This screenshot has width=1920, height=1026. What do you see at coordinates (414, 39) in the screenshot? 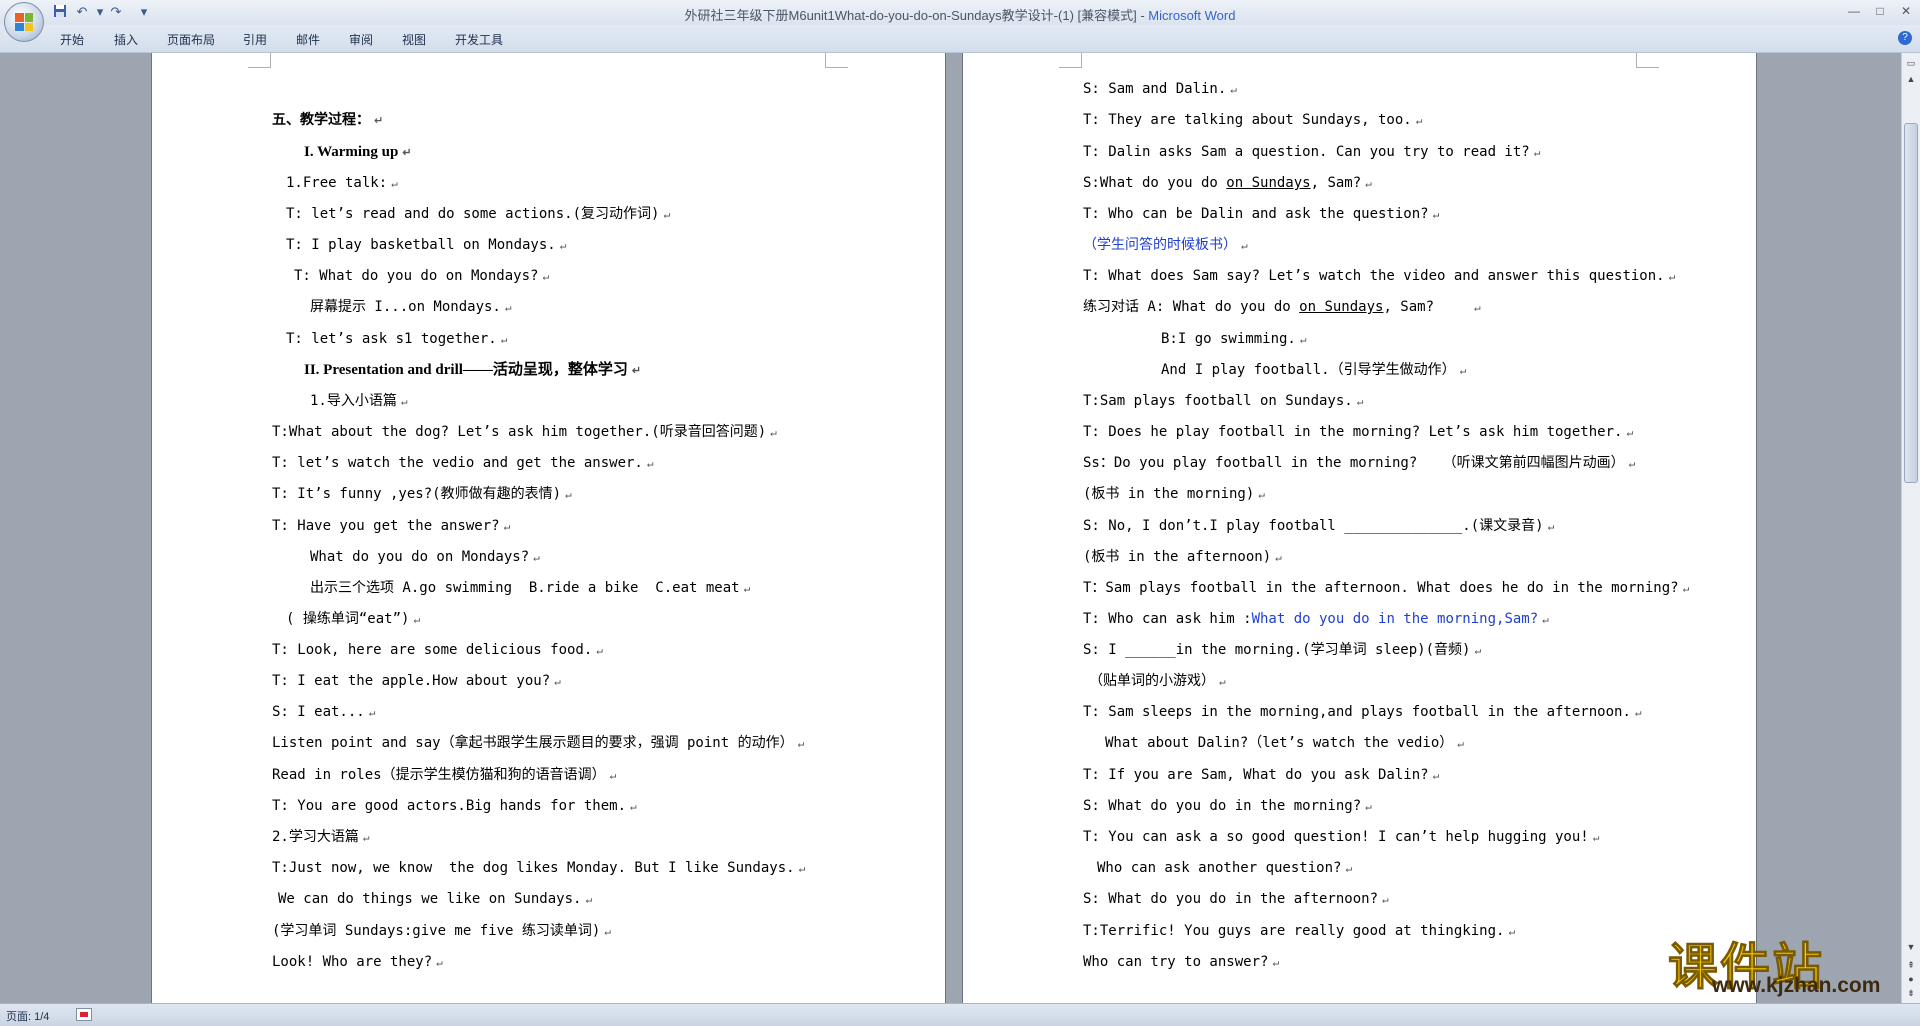
I see `tab-view: 视图` at bounding box center [414, 39].